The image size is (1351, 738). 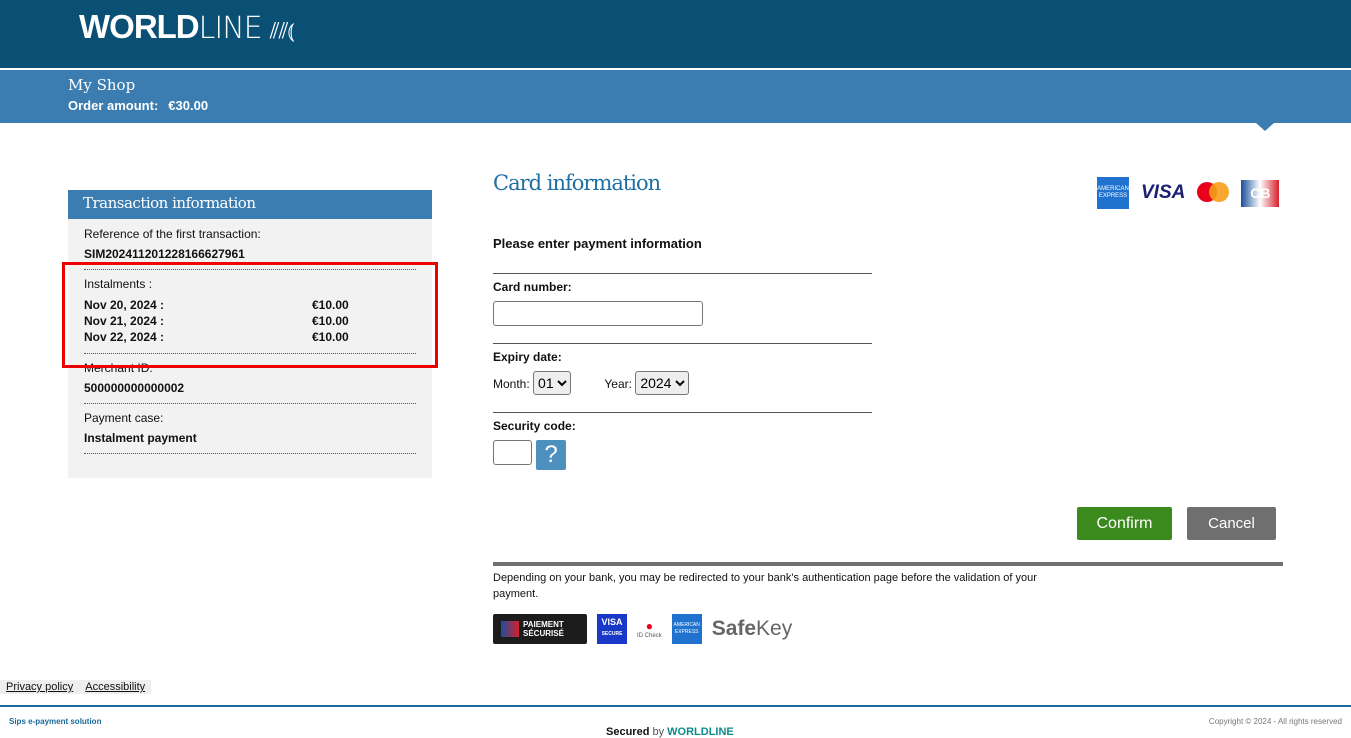 I want to click on mastercard-icon, so click(x=1213, y=193).